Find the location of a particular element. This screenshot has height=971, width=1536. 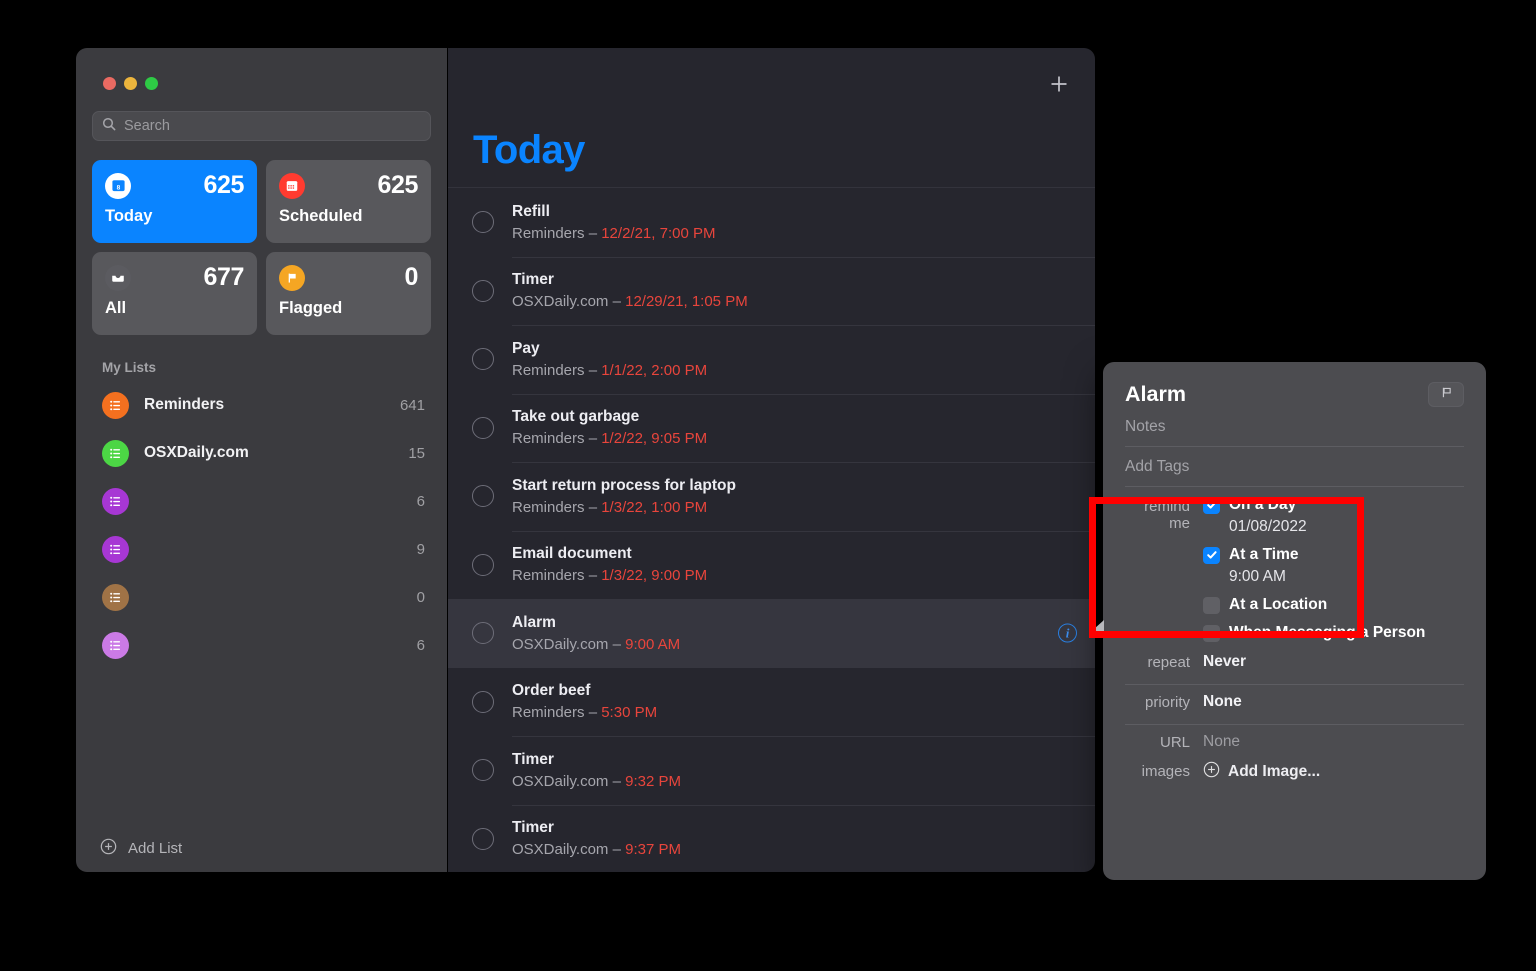

when-messaging-option: When Messaging a Person is located at coordinates (1314, 633).